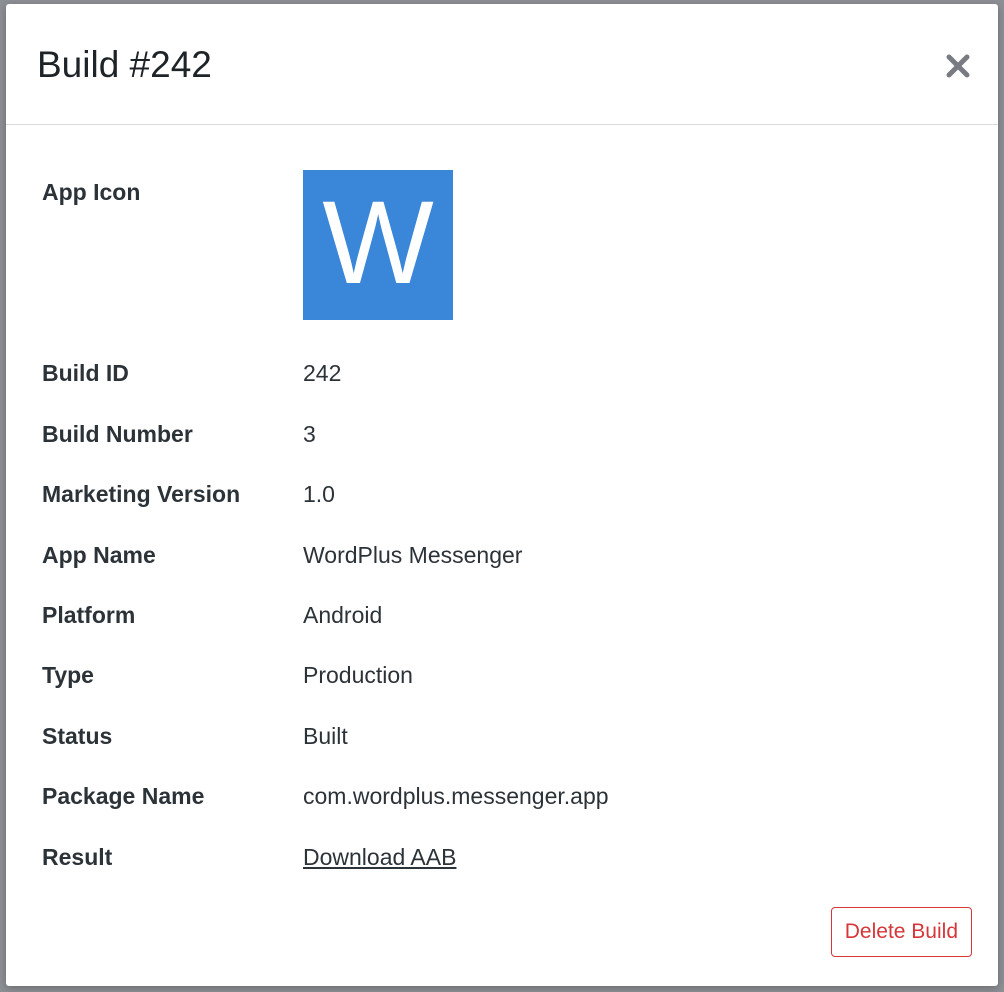 The height and width of the screenshot is (992, 1004). Describe the element at coordinates (91, 192) in the screenshot. I see `detail-label: App Icon` at that location.